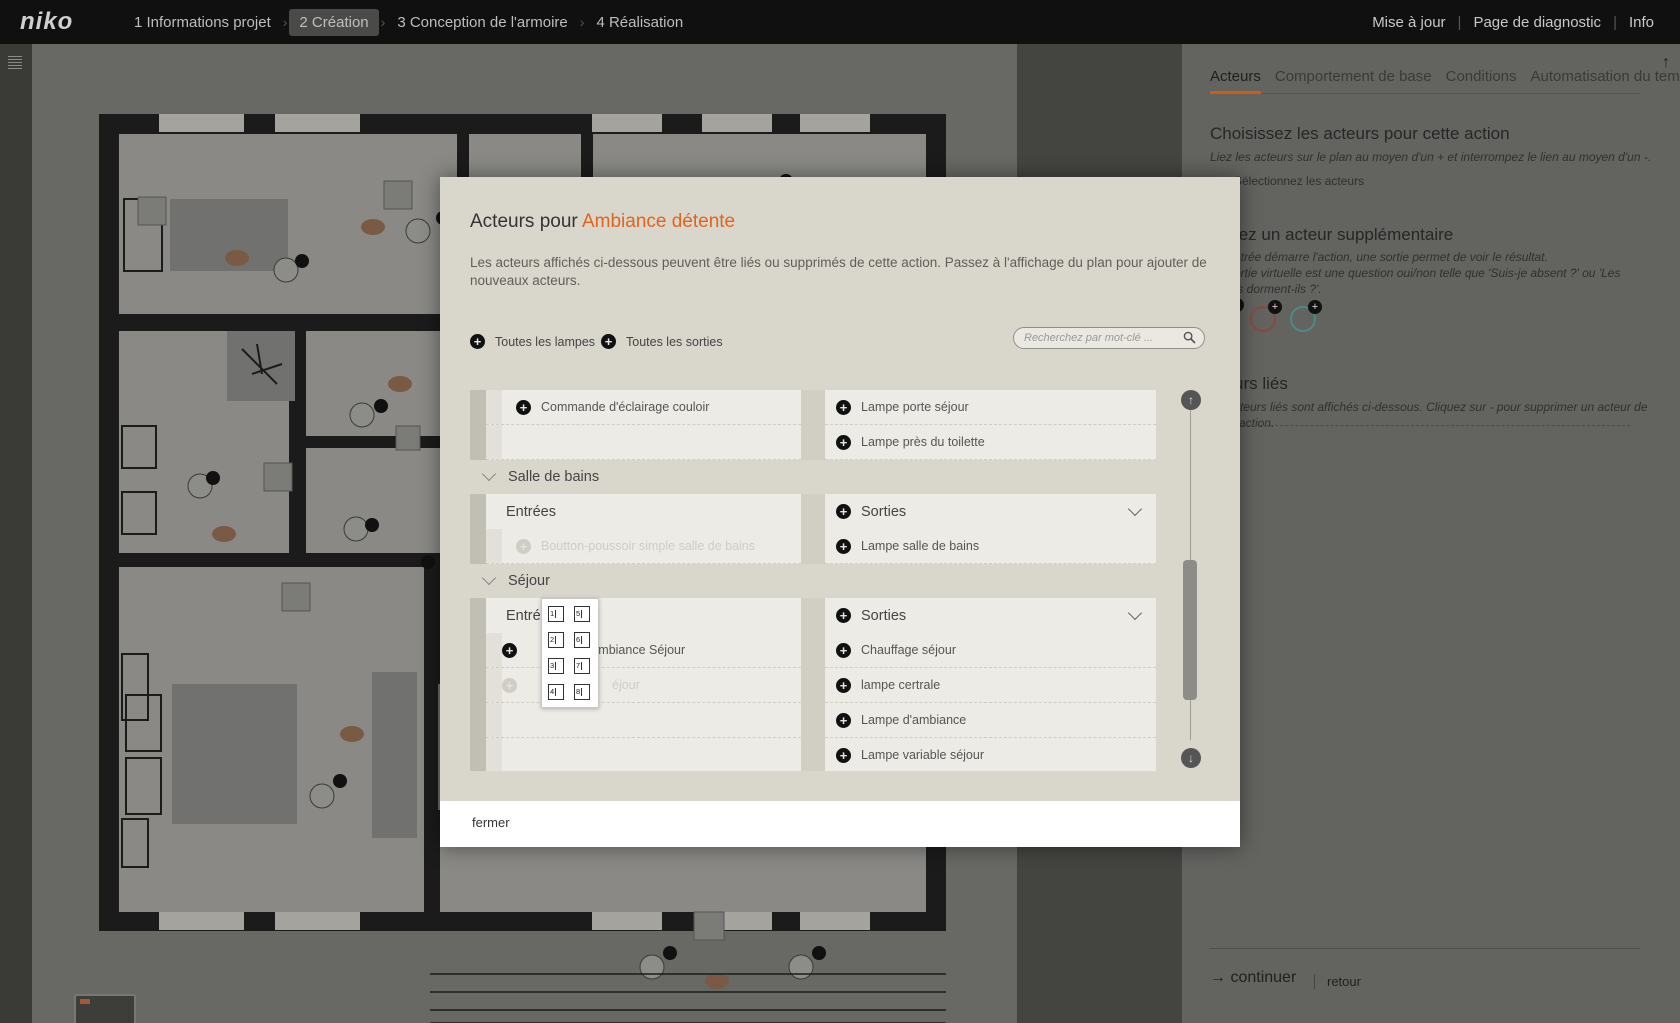 The width and height of the screenshot is (1680, 1023). I want to click on actor-name: Lampe porte séjour, so click(915, 407).